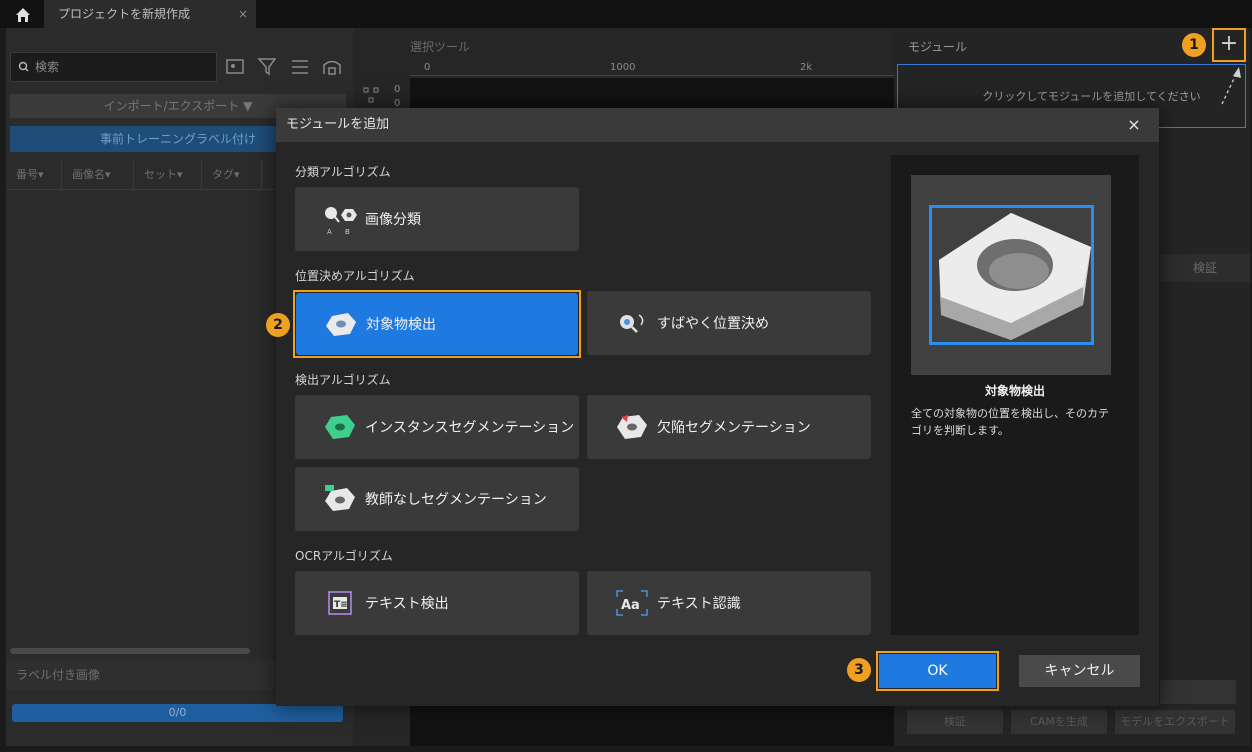 Image resolution: width=1252 pixels, height=752 pixels. I want to click on select-tool-label: 選択ツール, so click(440, 47).